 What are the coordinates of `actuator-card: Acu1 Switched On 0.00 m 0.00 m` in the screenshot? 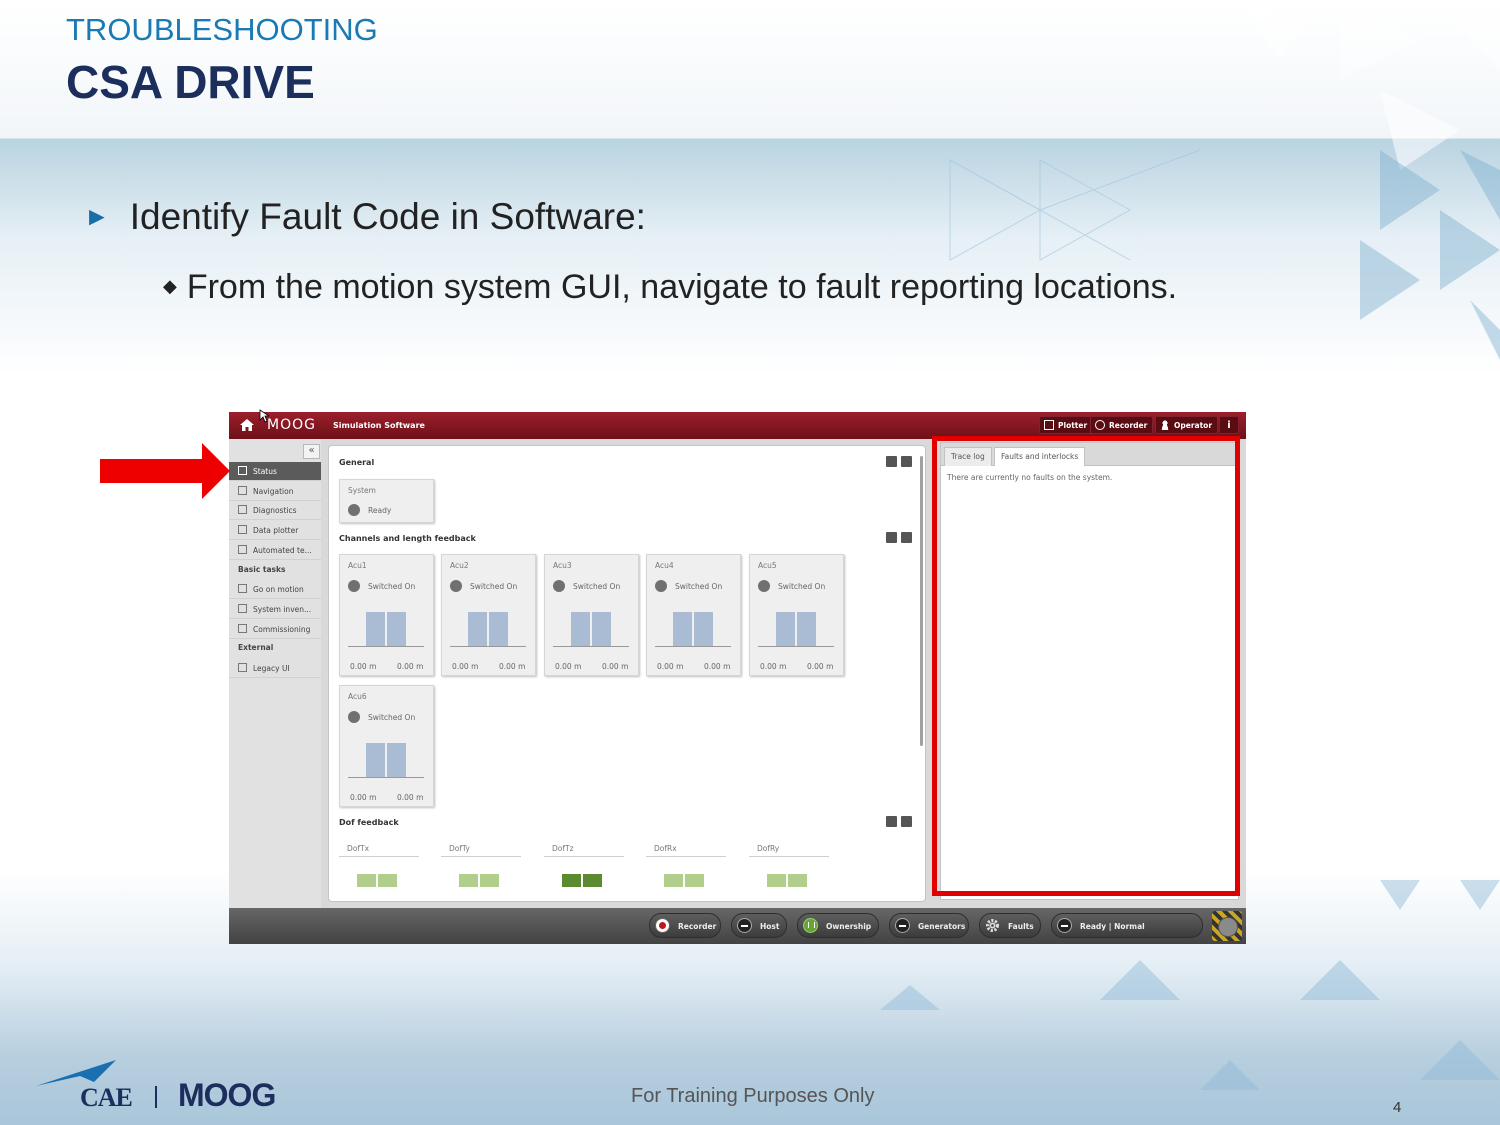 It's located at (386, 615).